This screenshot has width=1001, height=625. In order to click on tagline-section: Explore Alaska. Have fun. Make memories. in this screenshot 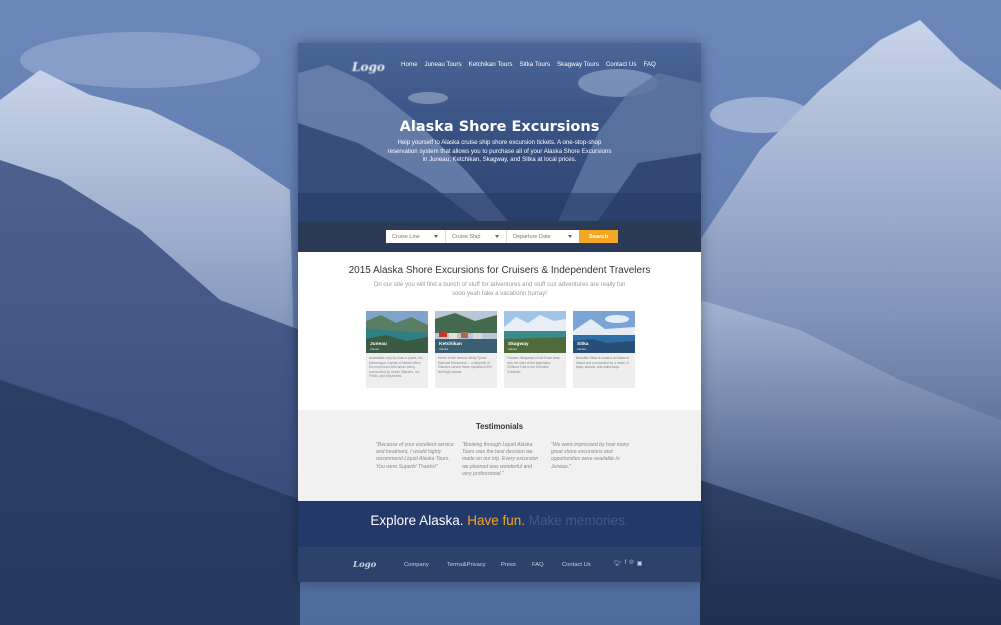, I will do `click(499, 524)`.